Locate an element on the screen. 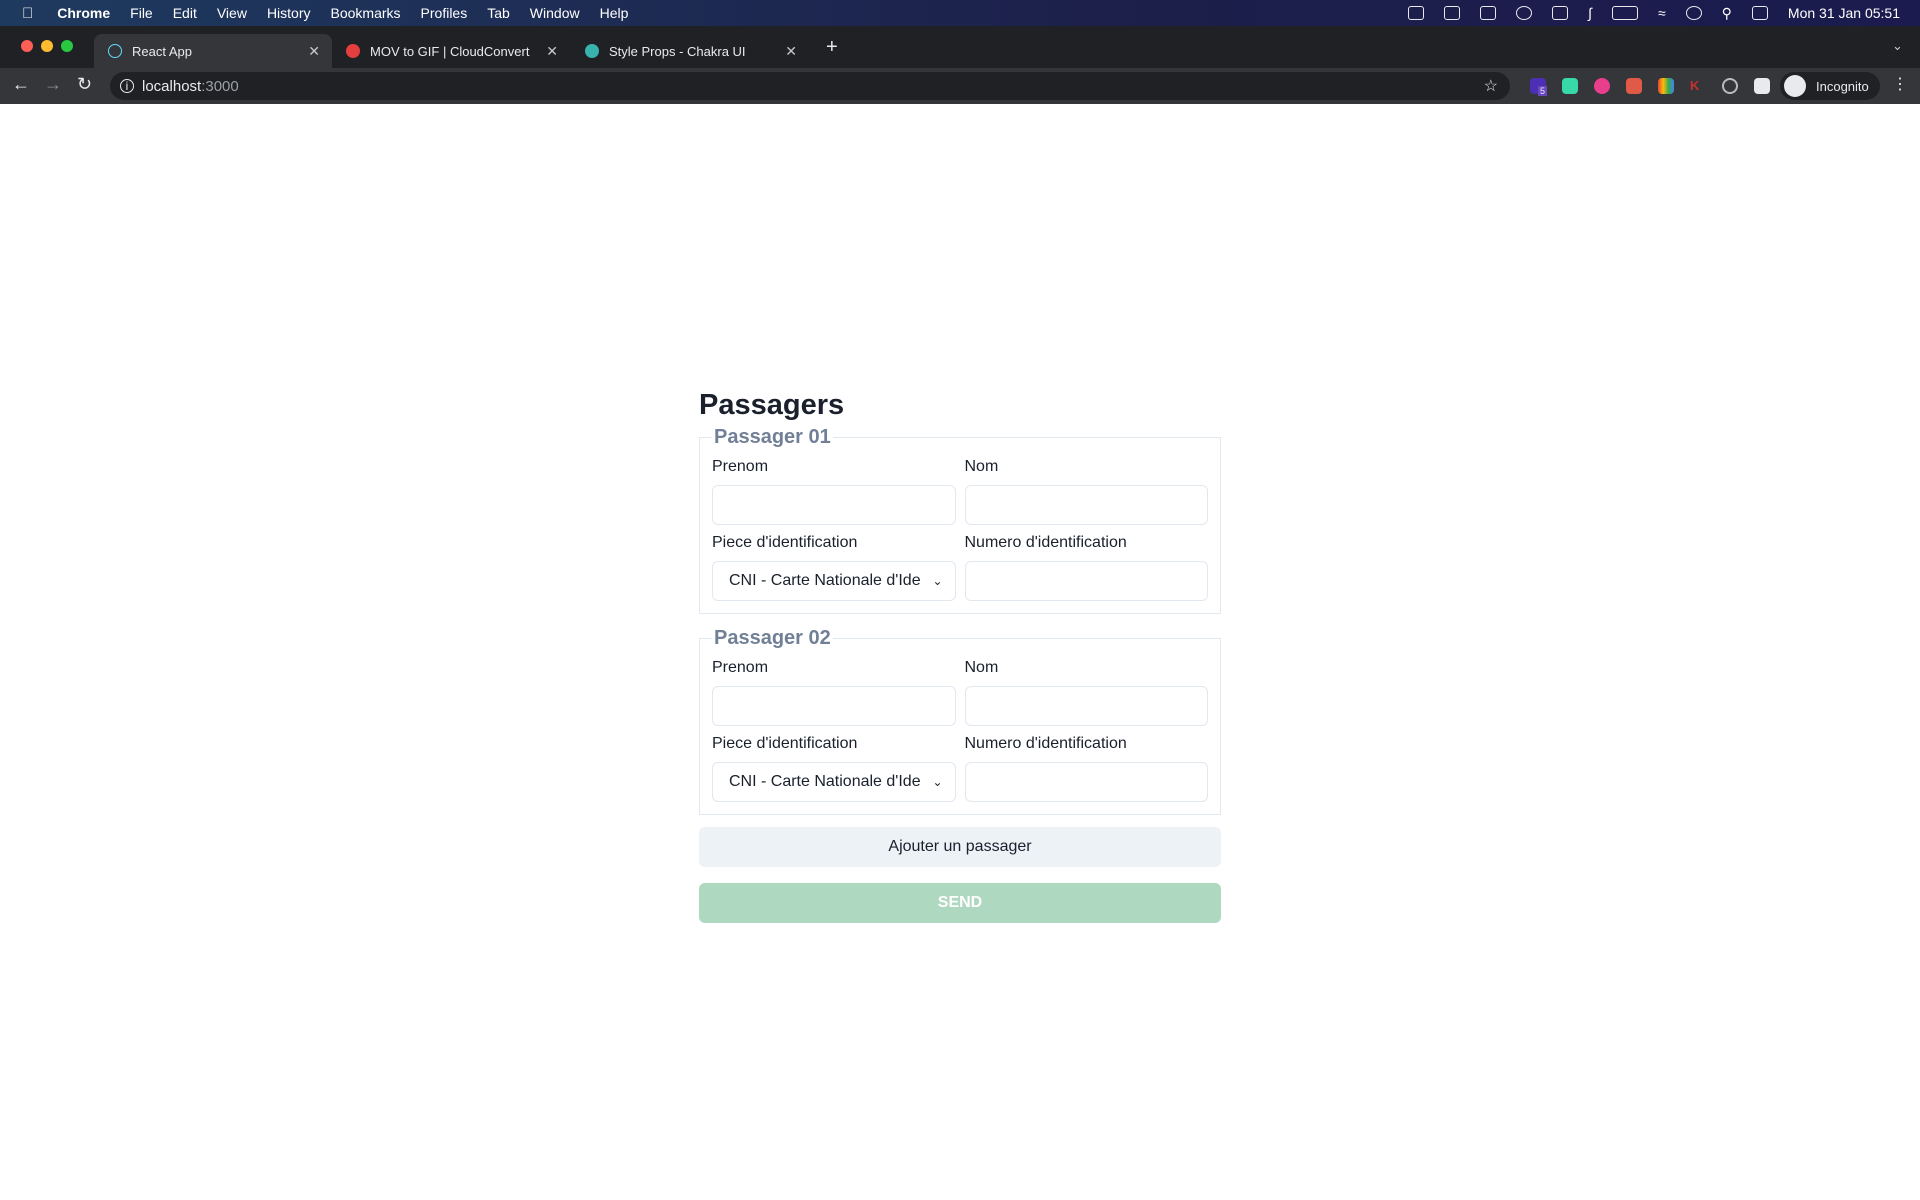 Image resolution: width=1920 pixels, height=1200 pixels. tab-cloudconvert: MOV to GIF | CloudConvert ✕ is located at coordinates (451, 51).